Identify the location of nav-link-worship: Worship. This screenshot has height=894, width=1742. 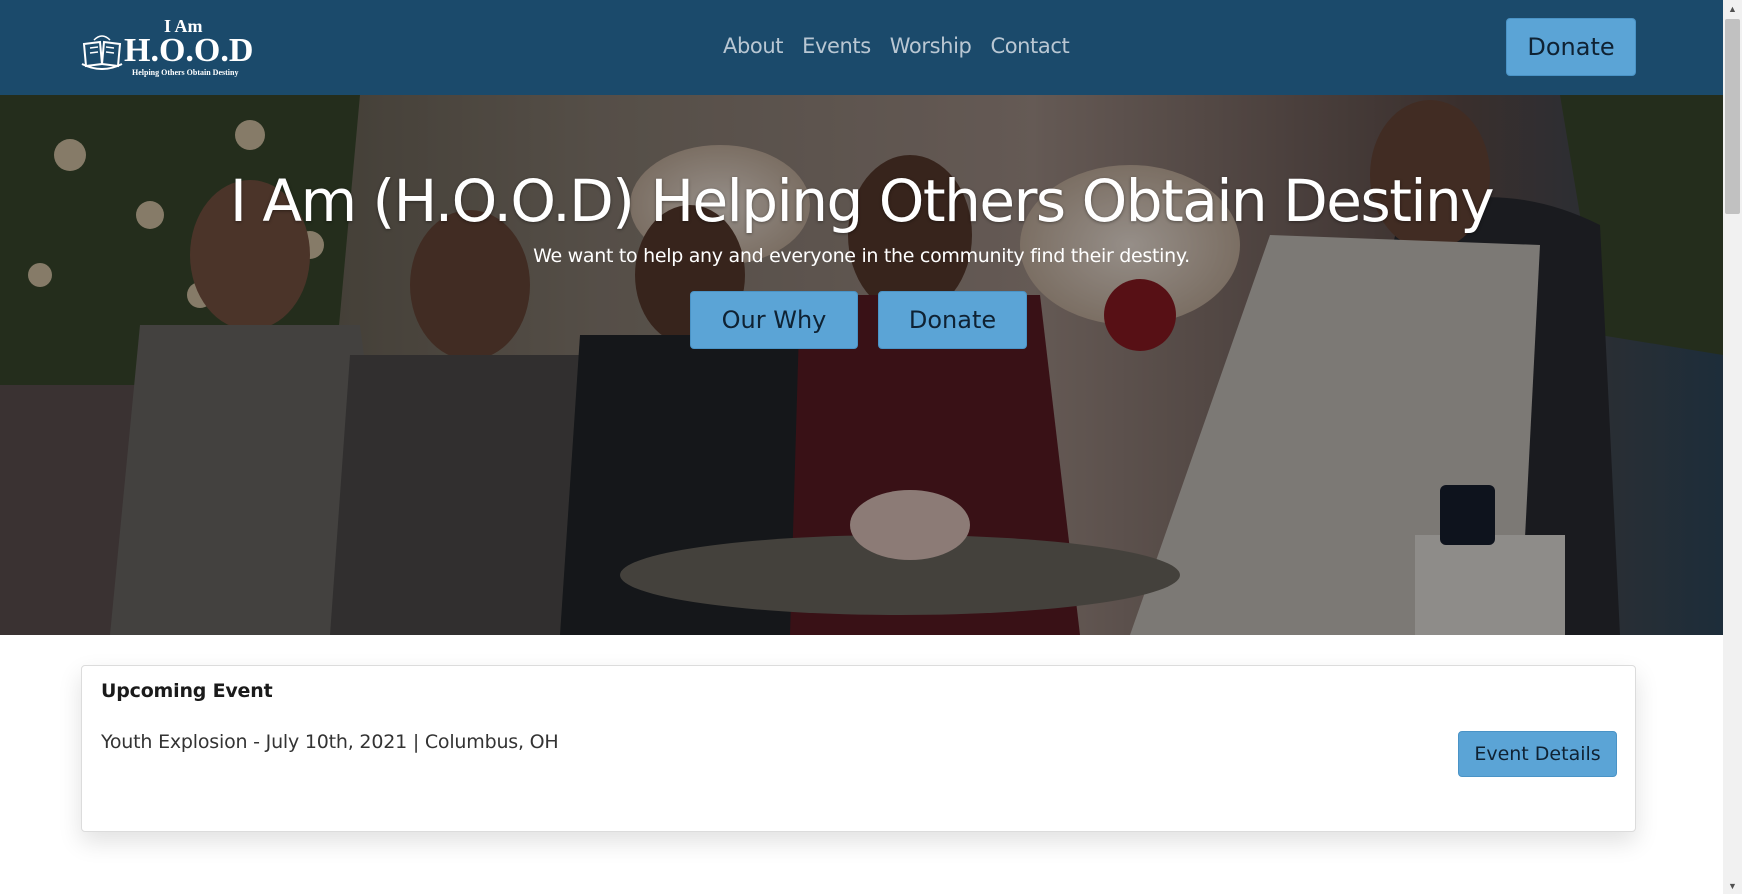
(931, 46).